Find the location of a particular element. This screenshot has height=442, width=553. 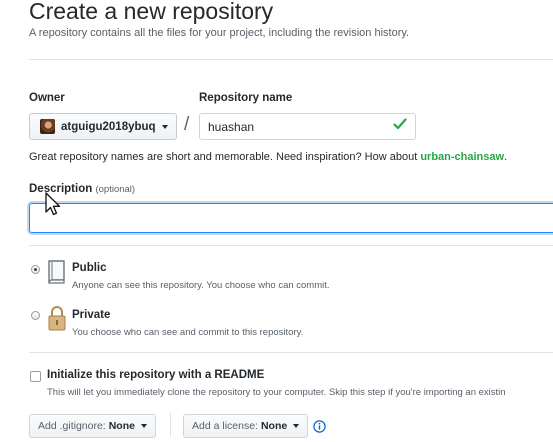

repository-name-label: Repository name is located at coordinates (246, 98).